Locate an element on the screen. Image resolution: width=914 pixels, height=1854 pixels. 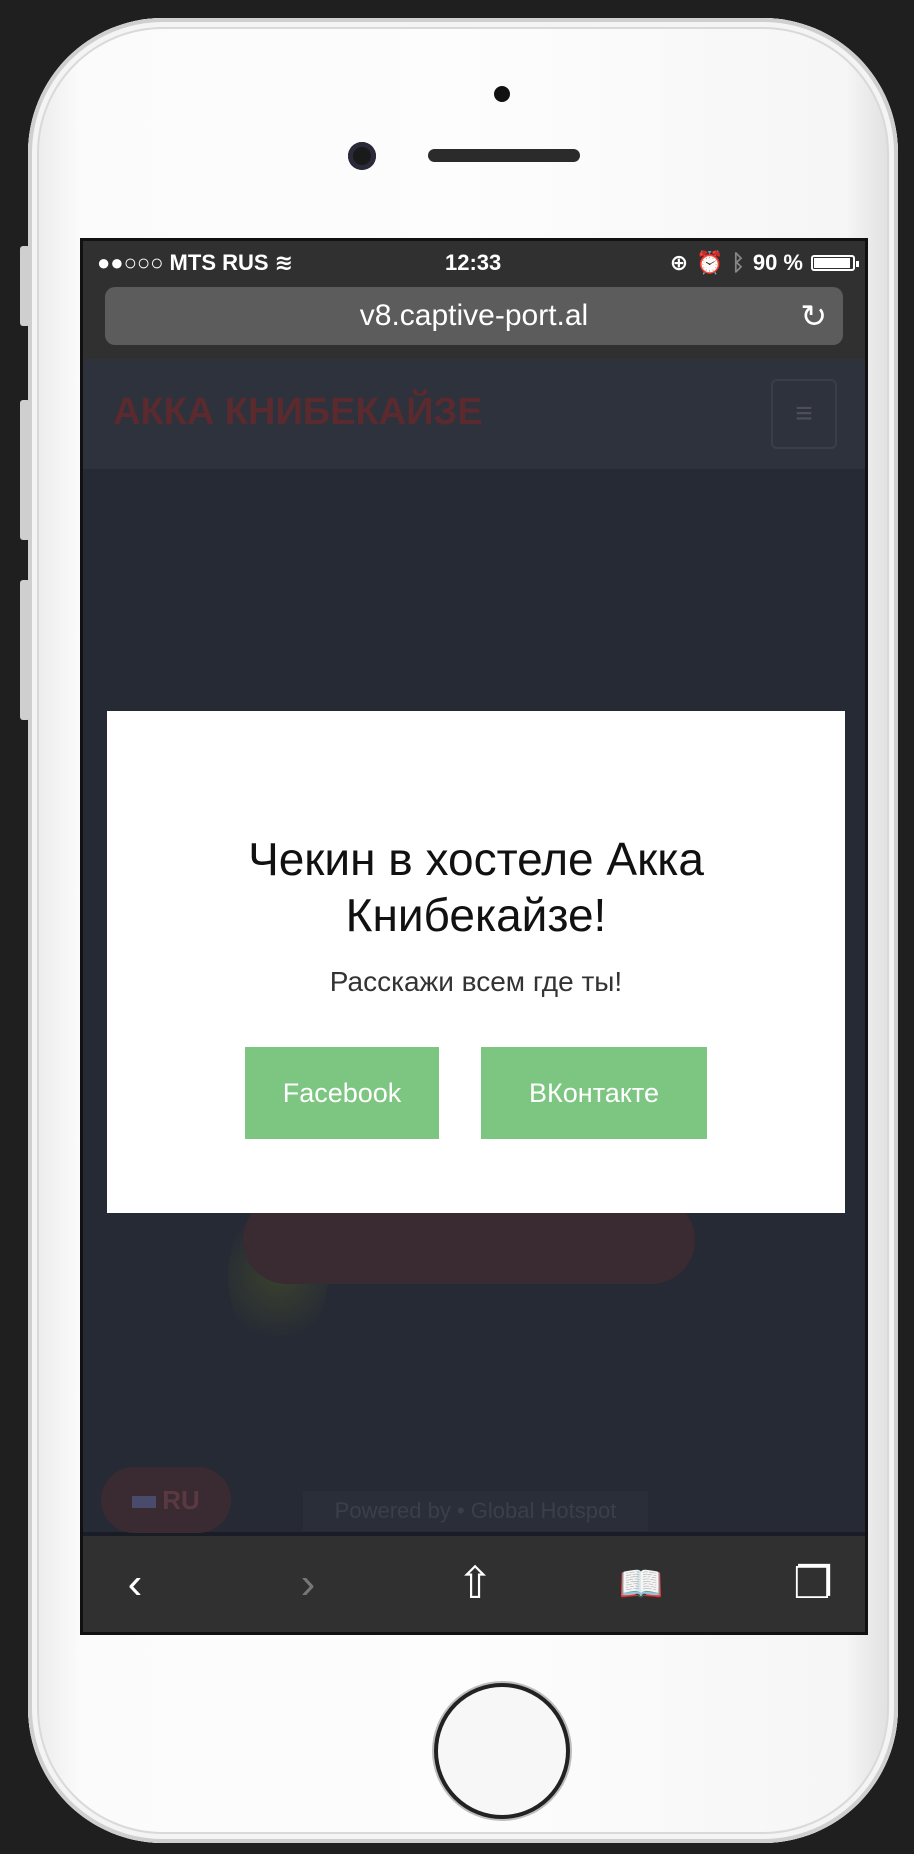
status-time: 12:33 is located at coordinates (473, 262).